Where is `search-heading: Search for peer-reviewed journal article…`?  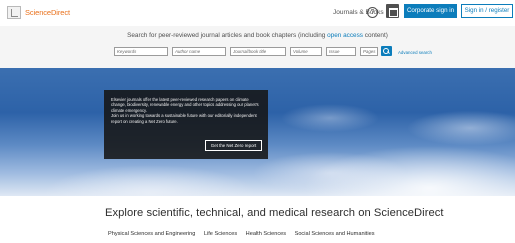
search-heading: Search for peer-reviewed journal article… is located at coordinates (257, 35).